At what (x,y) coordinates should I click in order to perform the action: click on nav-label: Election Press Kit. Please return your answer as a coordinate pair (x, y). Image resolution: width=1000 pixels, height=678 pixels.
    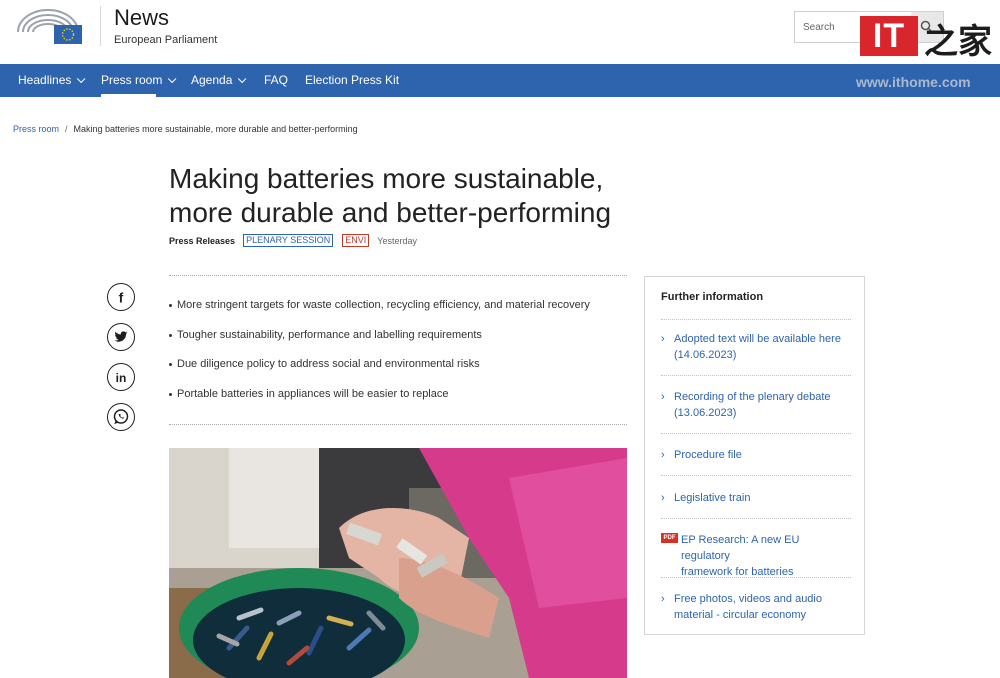
    Looking at the image, I should click on (352, 80).